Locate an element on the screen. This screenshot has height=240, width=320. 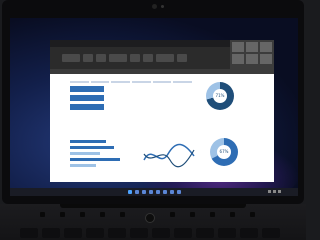
system-tray is located at coordinates (280, 192).